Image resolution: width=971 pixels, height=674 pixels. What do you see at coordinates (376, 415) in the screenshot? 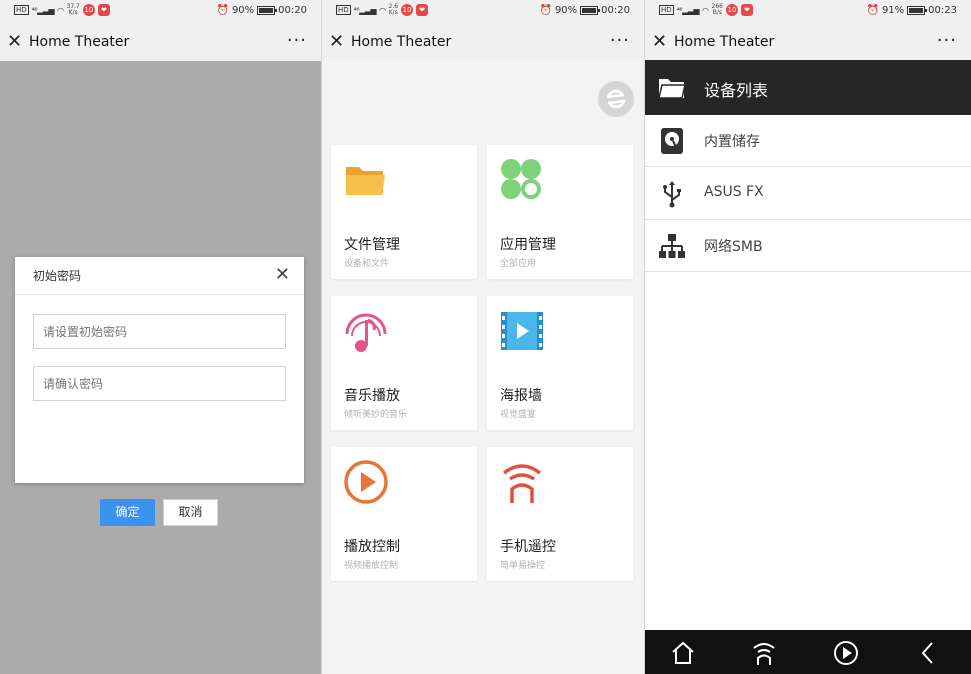
I see `card-subtitle: 倾听美妙的音乐` at bounding box center [376, 415].